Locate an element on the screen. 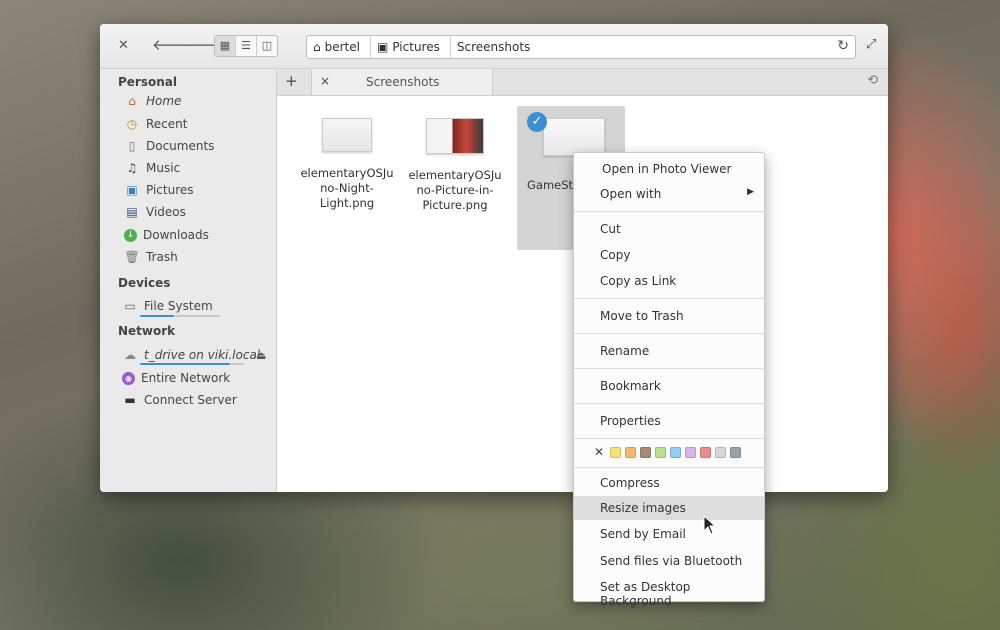  menu-item-move-to-trash: Move to Trash is located at coordinates (669, 316).